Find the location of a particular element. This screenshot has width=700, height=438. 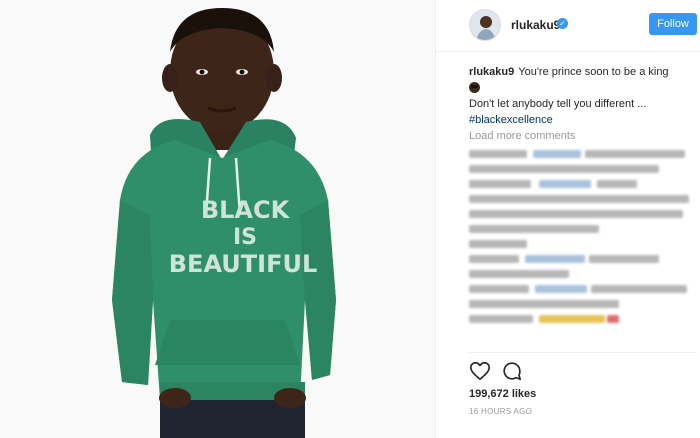

avatar is located at coordinates (485, 25).